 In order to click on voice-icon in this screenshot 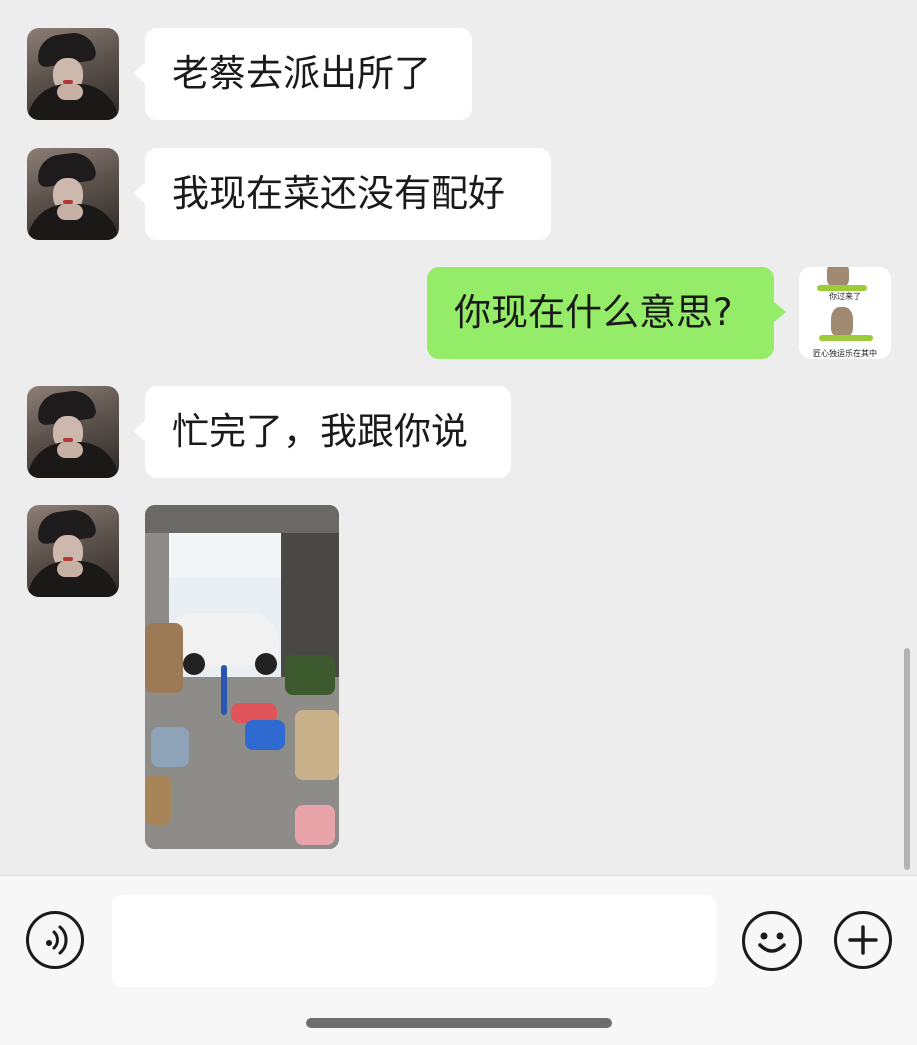, I will do `click(55, 940)`.